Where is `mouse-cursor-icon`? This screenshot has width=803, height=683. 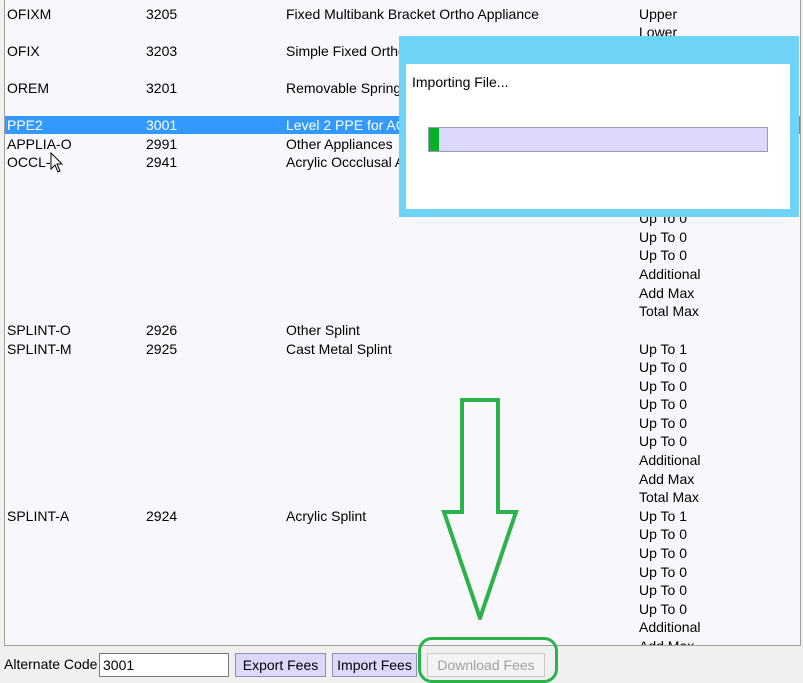 mouse-cursor-icon is located at coordinates (57, 162).